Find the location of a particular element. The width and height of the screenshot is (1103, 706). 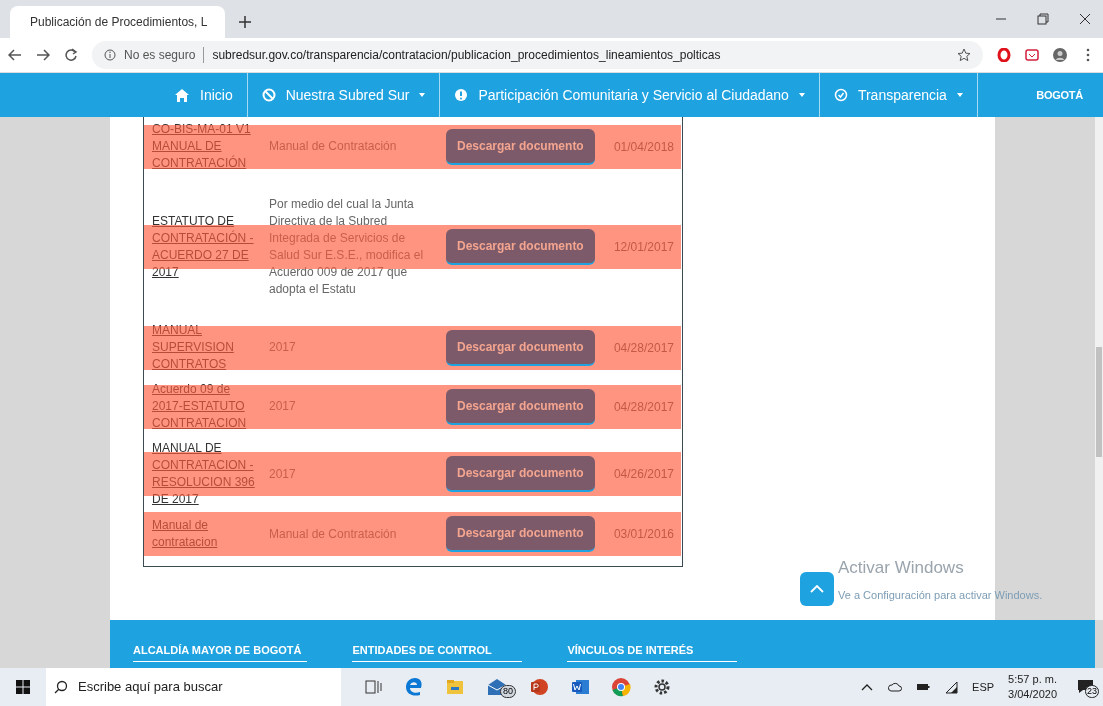

tab-title: Publicación de Procedimientos, L is located at coordinates (119, 22).